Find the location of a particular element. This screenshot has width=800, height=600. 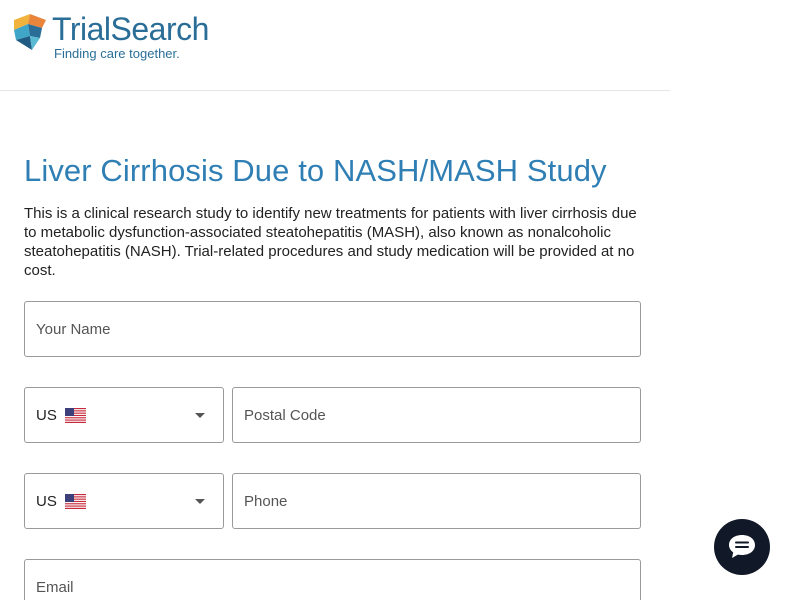

phone-field-wrapper is located at coordinates (436, 501).